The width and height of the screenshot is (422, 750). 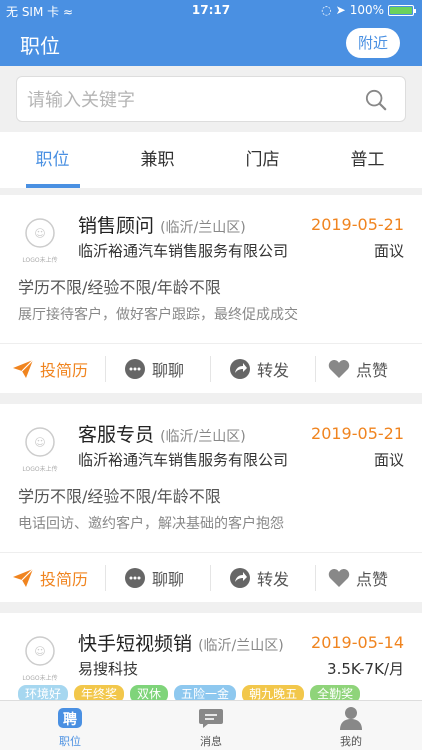 I want to click on location-arrow-icon: ➤, so click(x=340, y=10).